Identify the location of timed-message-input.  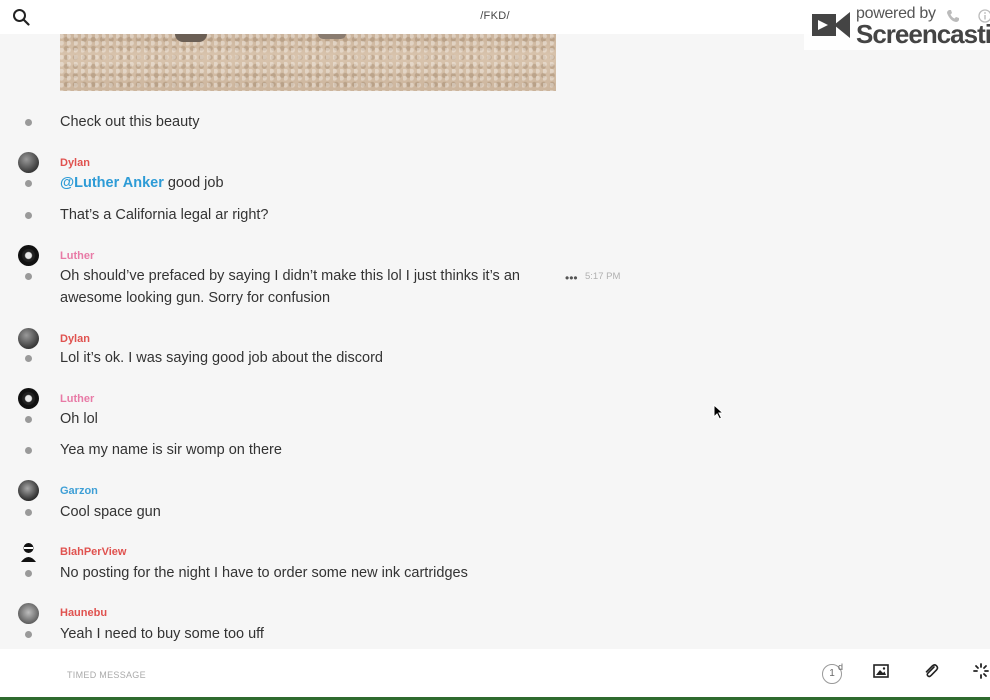
(217, 675).